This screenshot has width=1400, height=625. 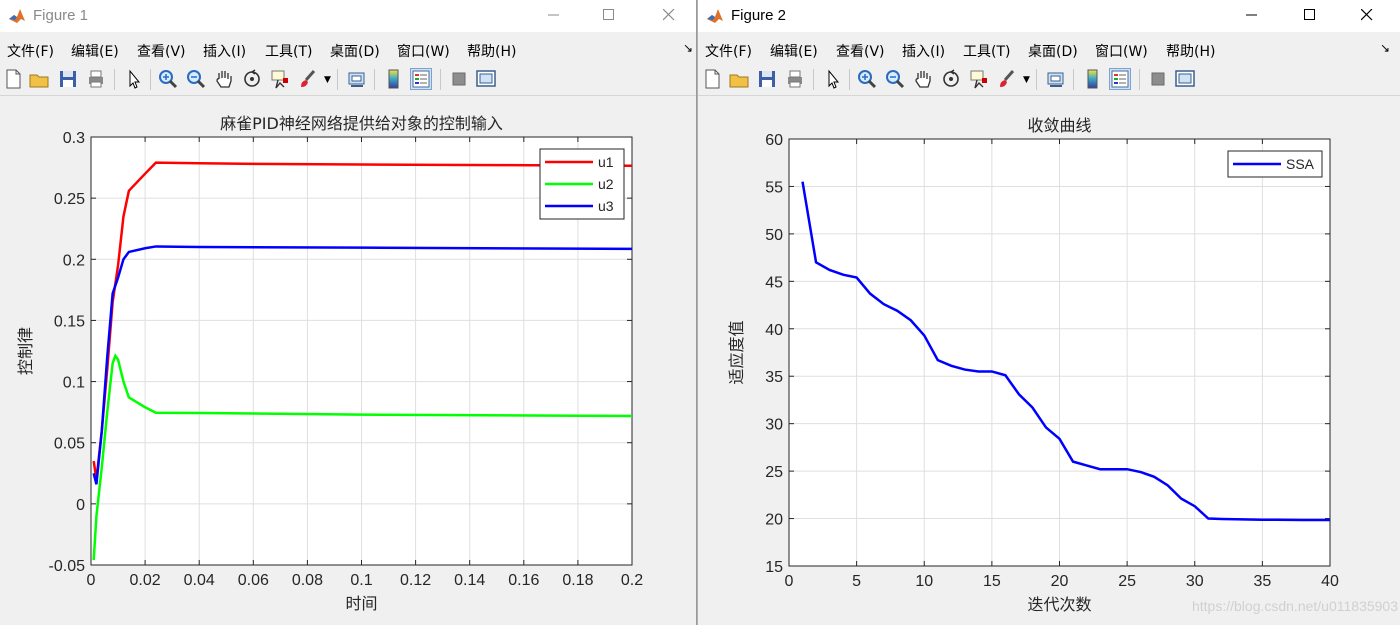 What do you see at coordinates (69, 444) in the screenshot?
I see `y-tick-label: 0.05` at bounding box center [69, 444].